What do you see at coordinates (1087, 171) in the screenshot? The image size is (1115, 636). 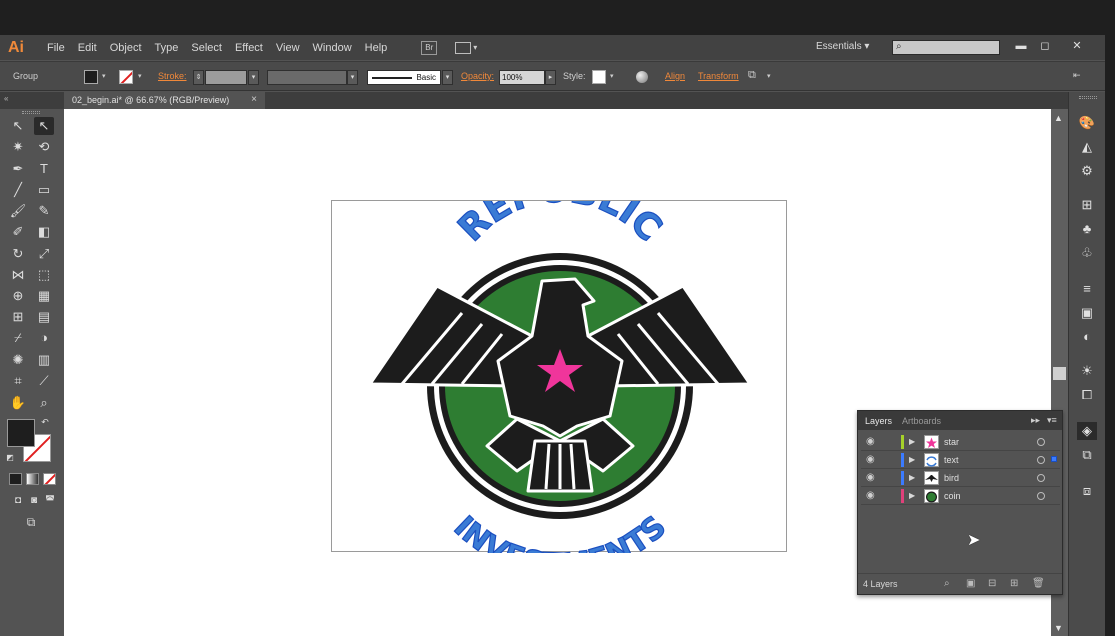 I see `swatches-icon: ⚙` at bounding box center [1087, 171].